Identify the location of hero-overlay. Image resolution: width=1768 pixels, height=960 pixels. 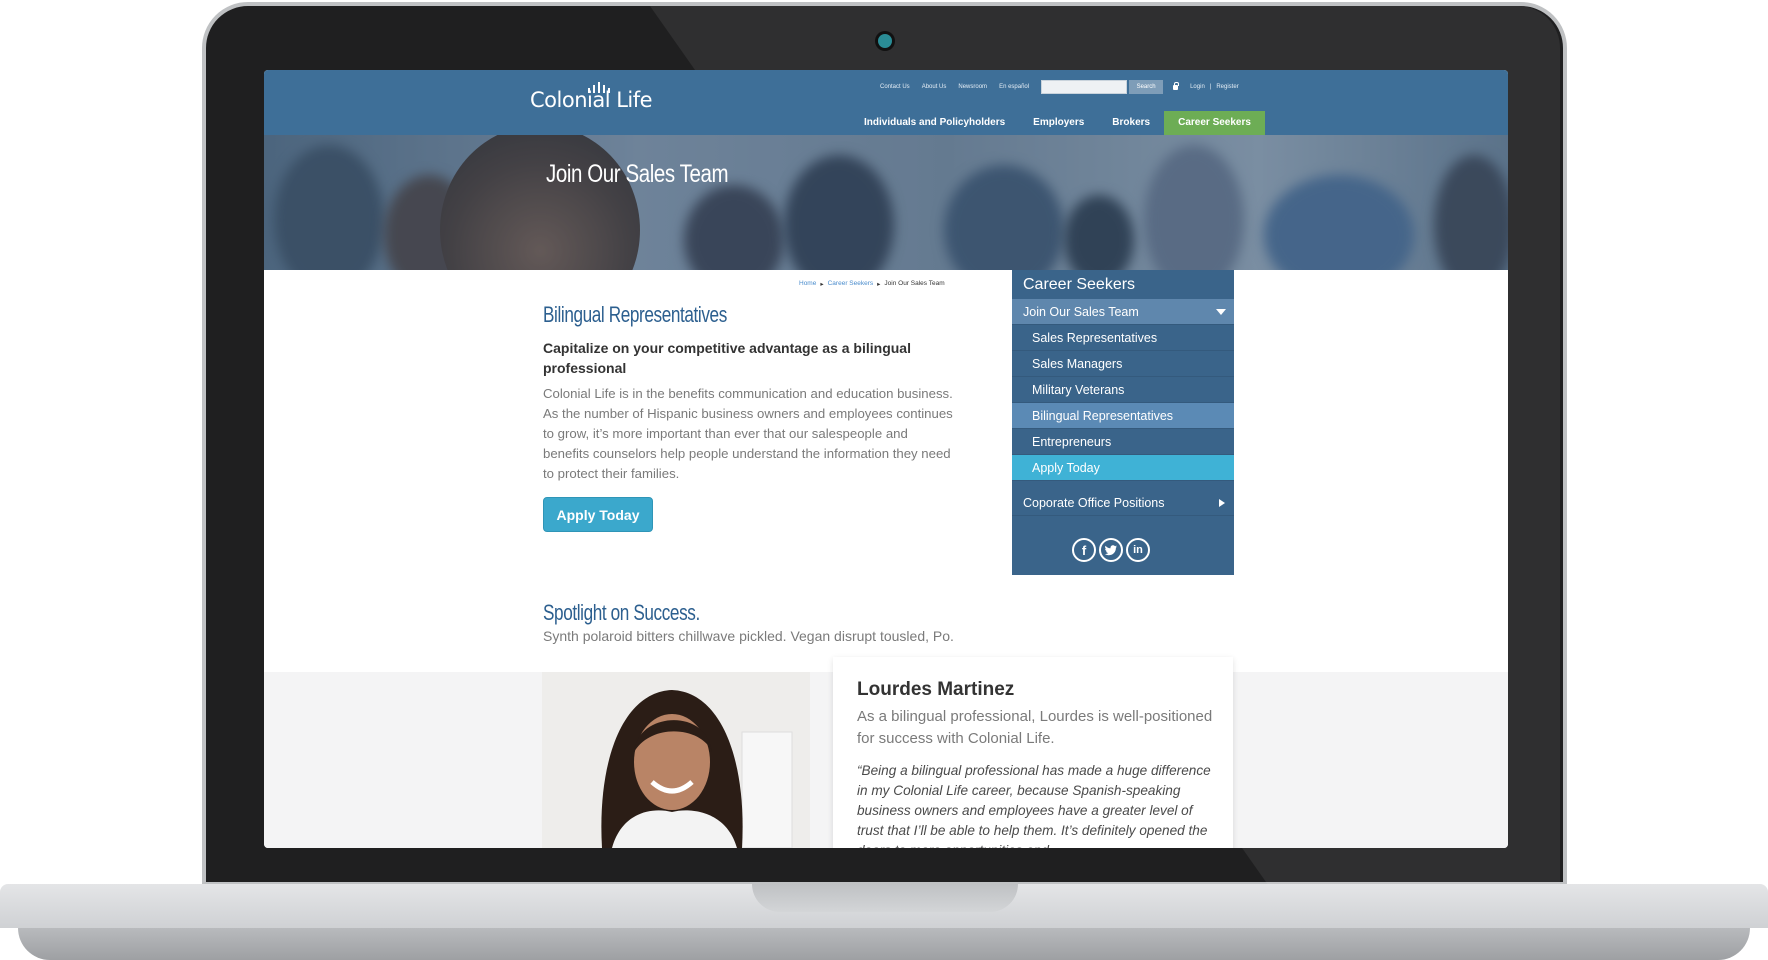
(886, 202).